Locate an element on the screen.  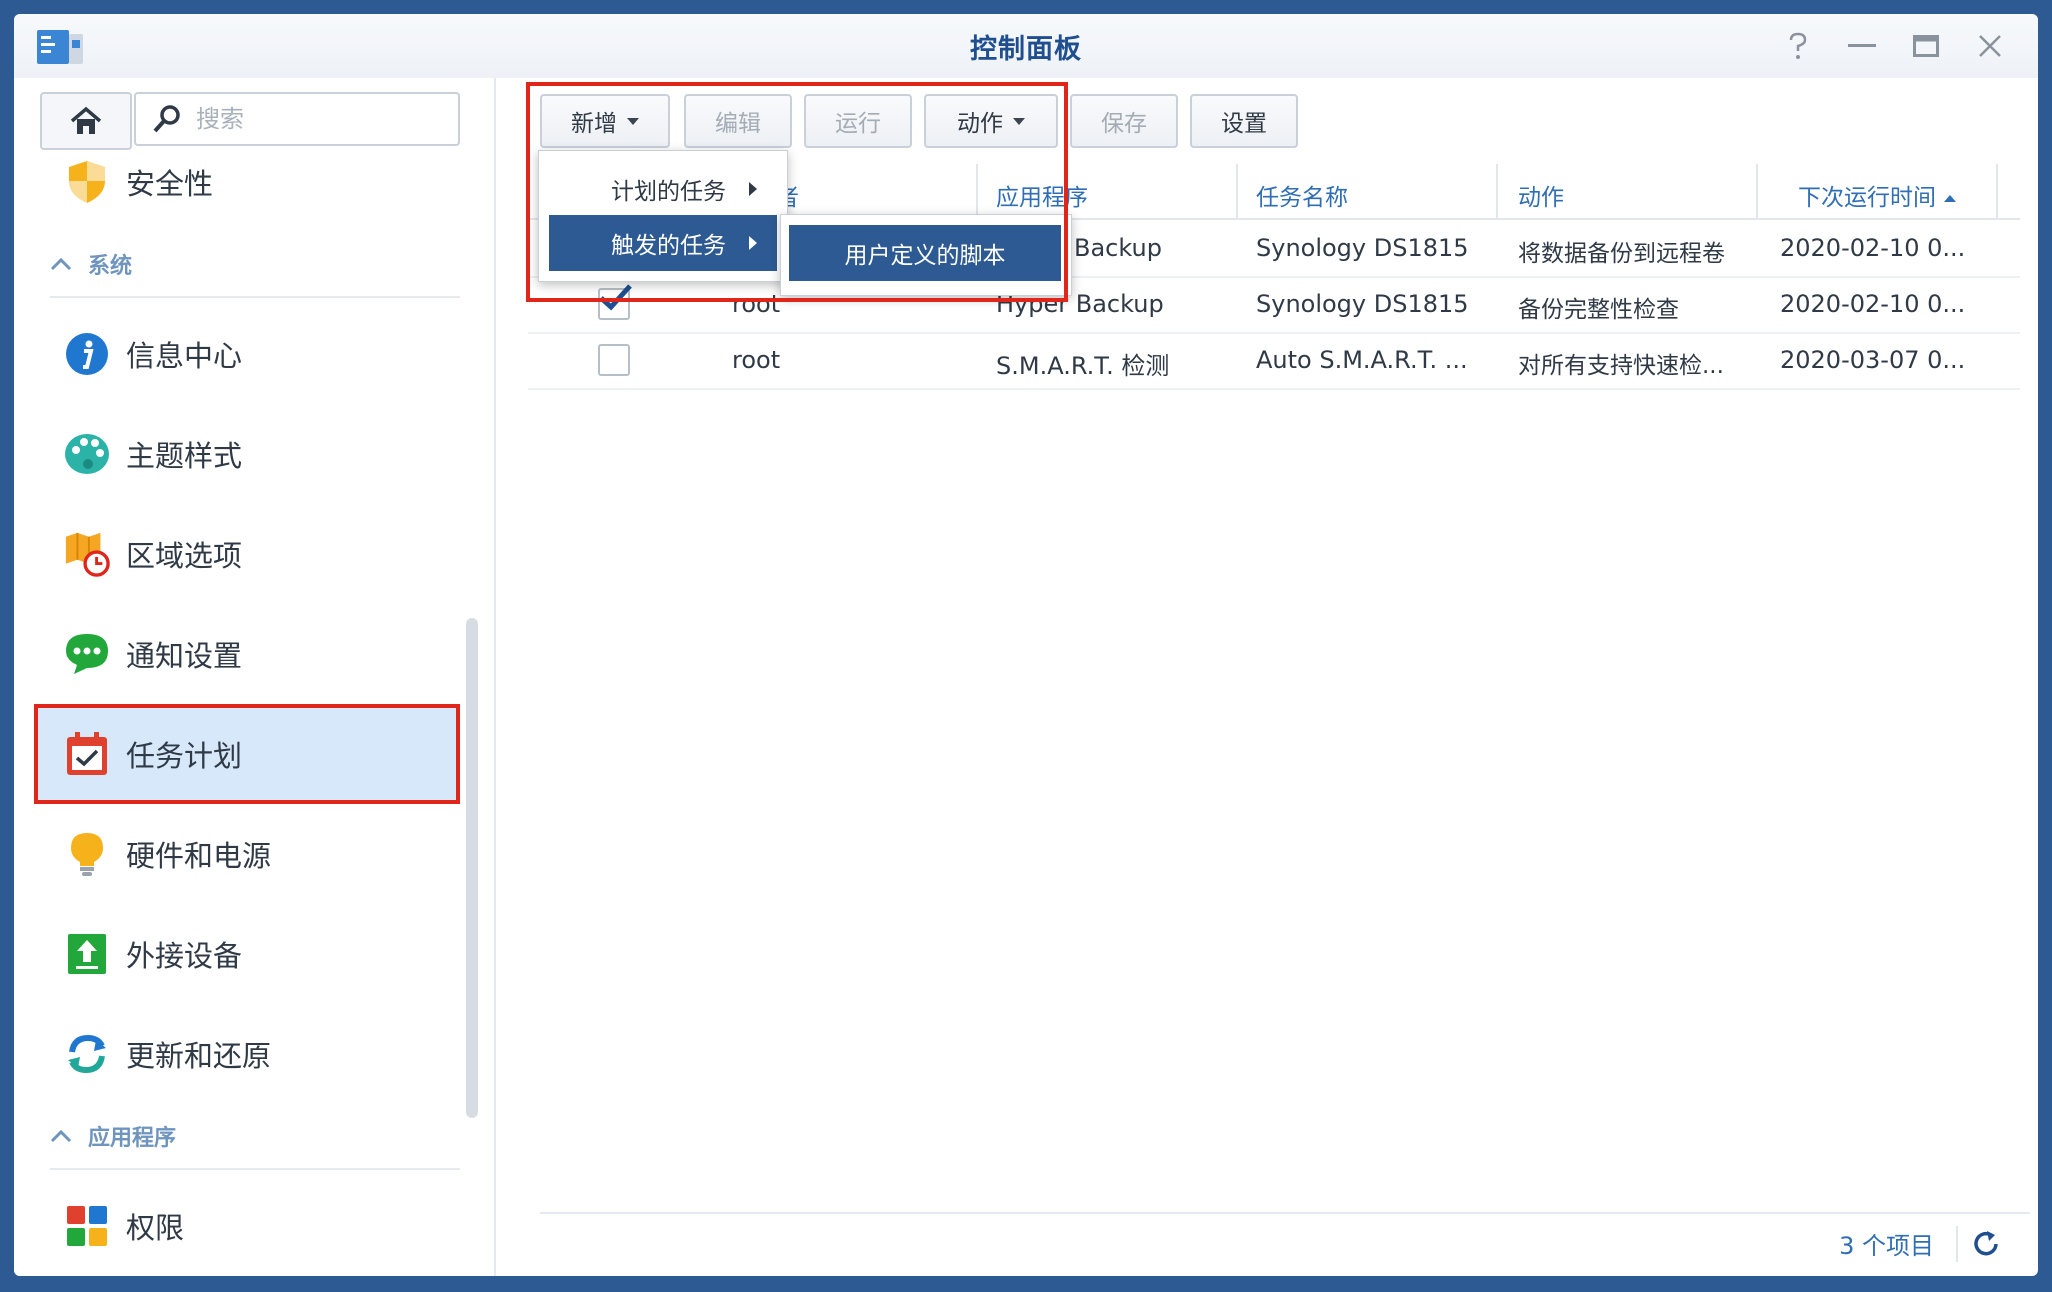
column-next-run: 下次运行时间 is located at coordinates (1877, 195).